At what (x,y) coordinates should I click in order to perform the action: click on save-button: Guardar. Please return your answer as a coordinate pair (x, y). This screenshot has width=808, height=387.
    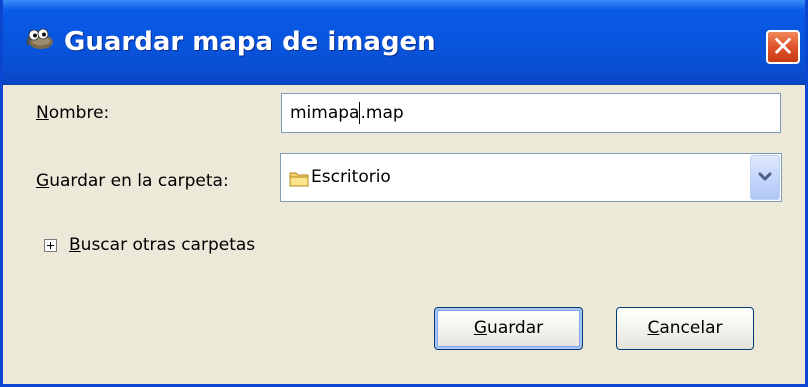
    Looking at the image, I should click on (508, 328).